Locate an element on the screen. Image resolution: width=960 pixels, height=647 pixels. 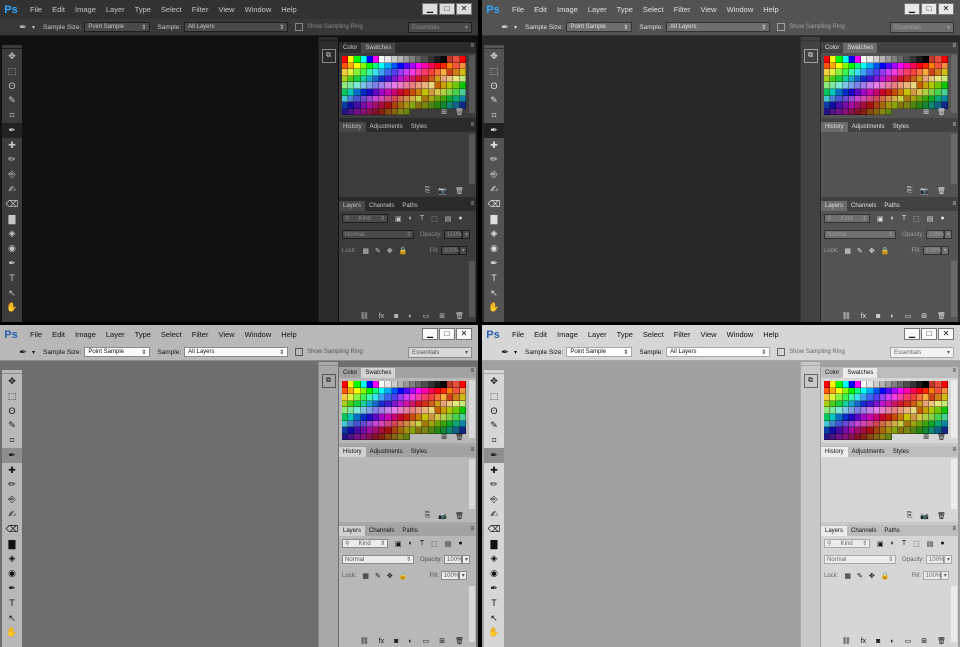
gradient-tool-icon: ▇ is located at coordinates (494, 219).